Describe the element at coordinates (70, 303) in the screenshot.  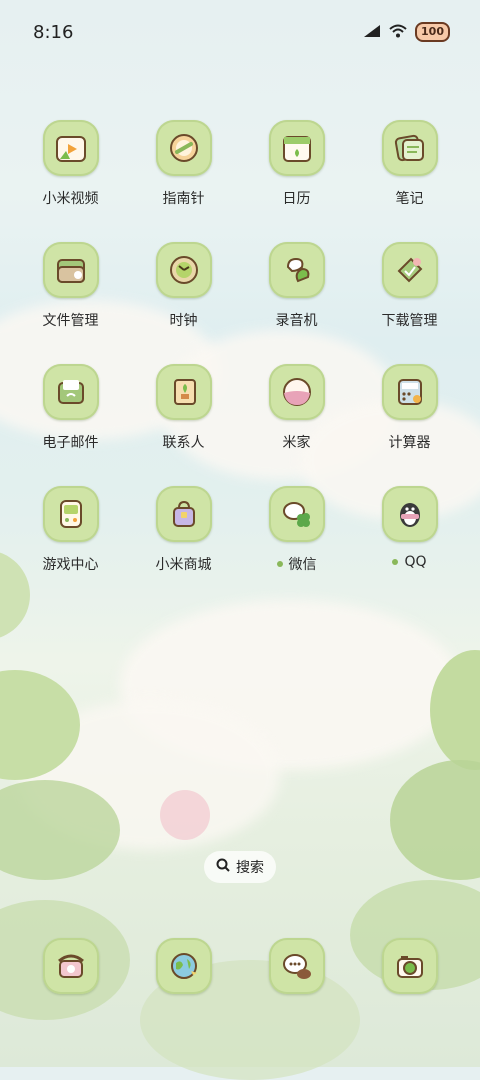
I see `app-file-manager: 文件管理` at that location.